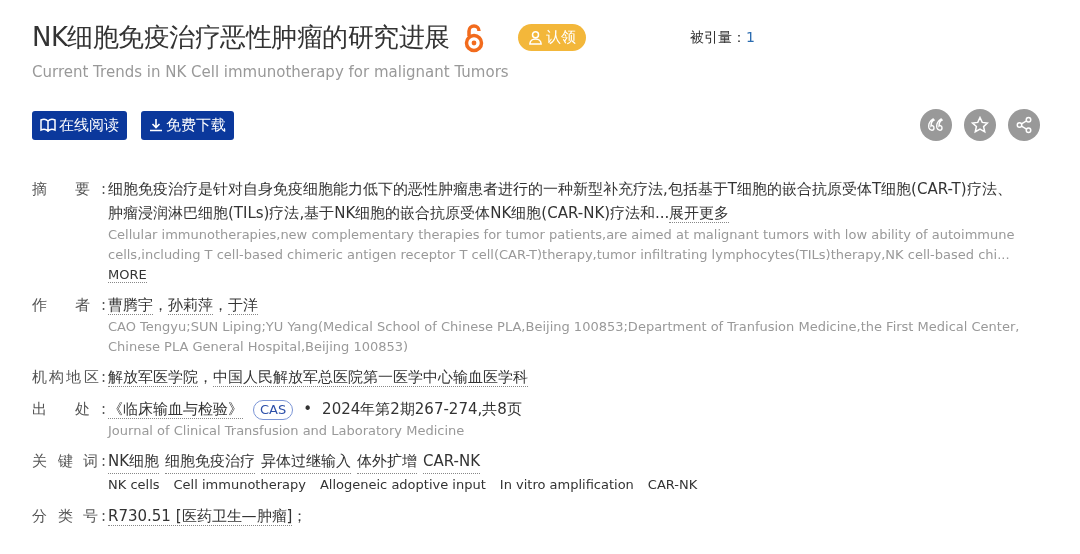 This screenshot has width=1080, height=554. What do you see at coordinates (535, 37) in the screenshot?
I see `user-icon` at bounding box center [535, 37].